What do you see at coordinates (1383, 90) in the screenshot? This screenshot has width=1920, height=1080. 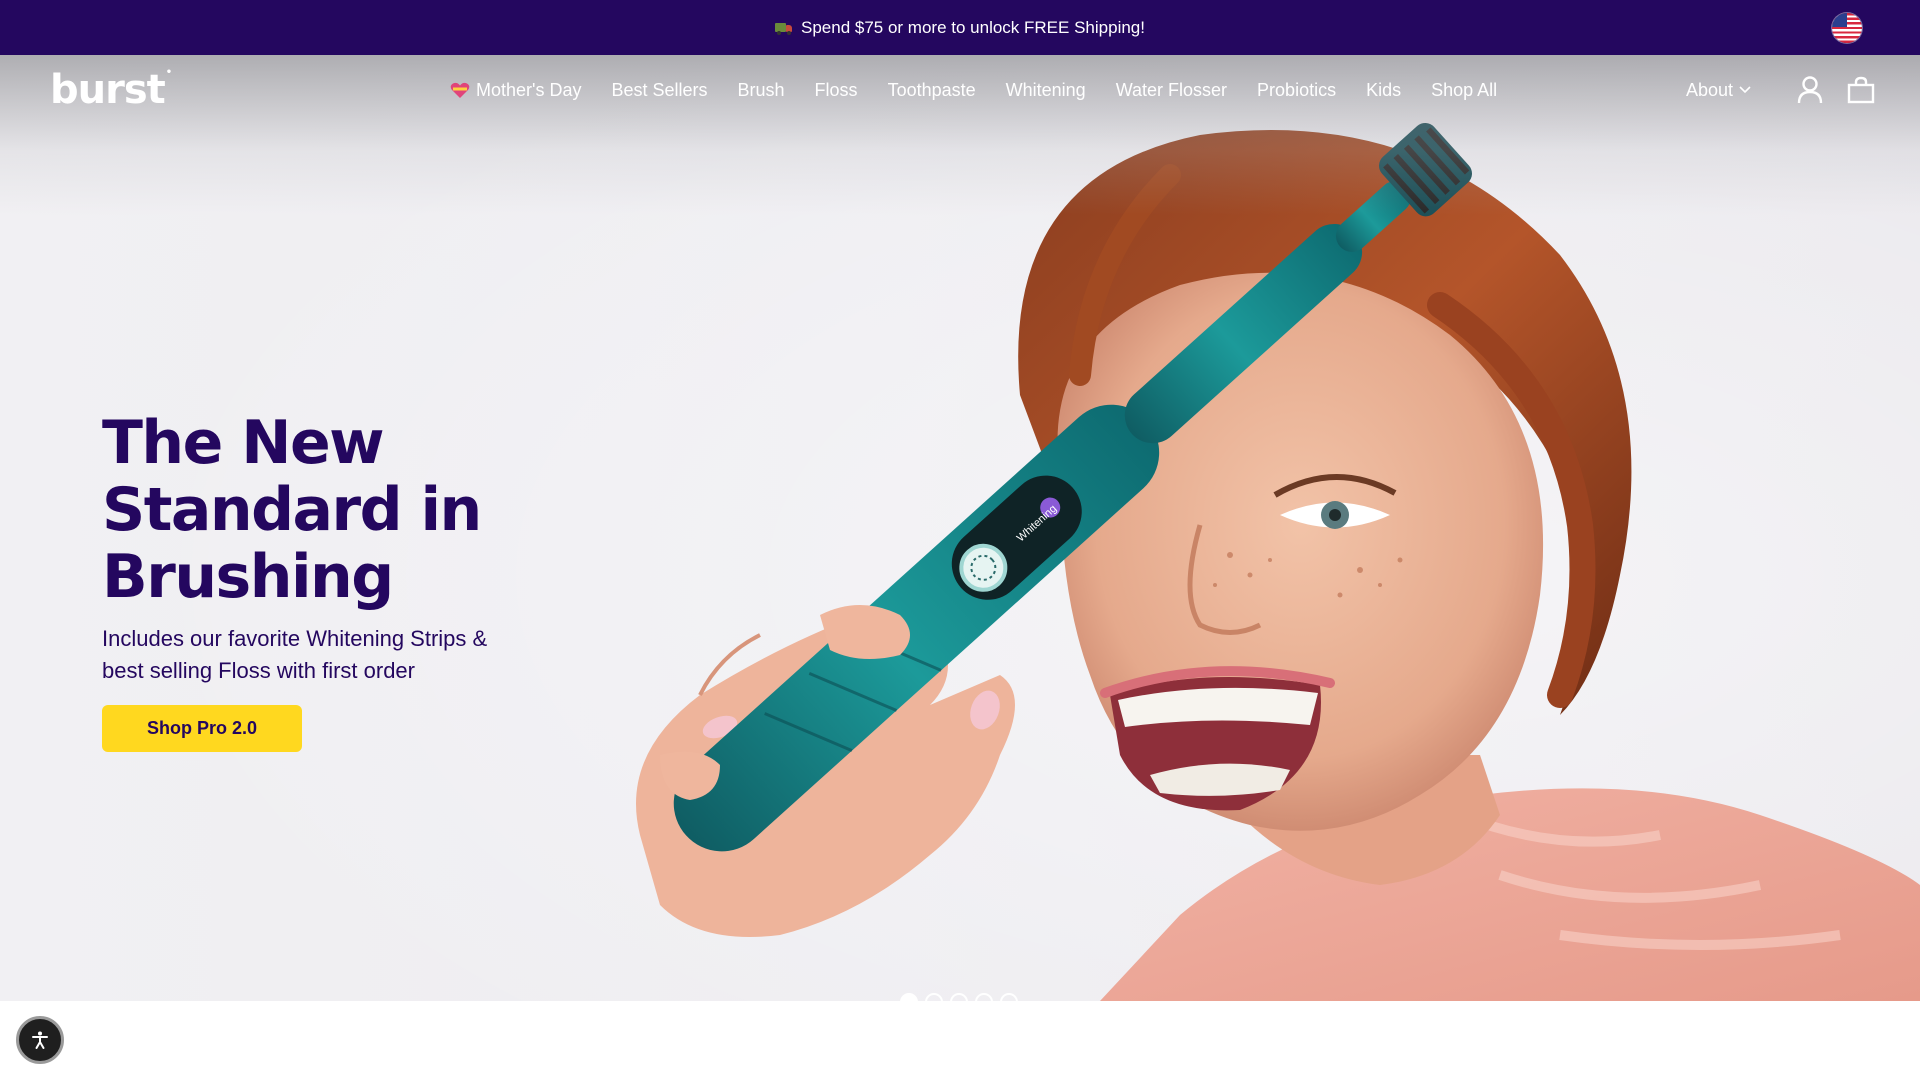 I see `nav-item-kids: Kids` at bounding box center [1383, 90].